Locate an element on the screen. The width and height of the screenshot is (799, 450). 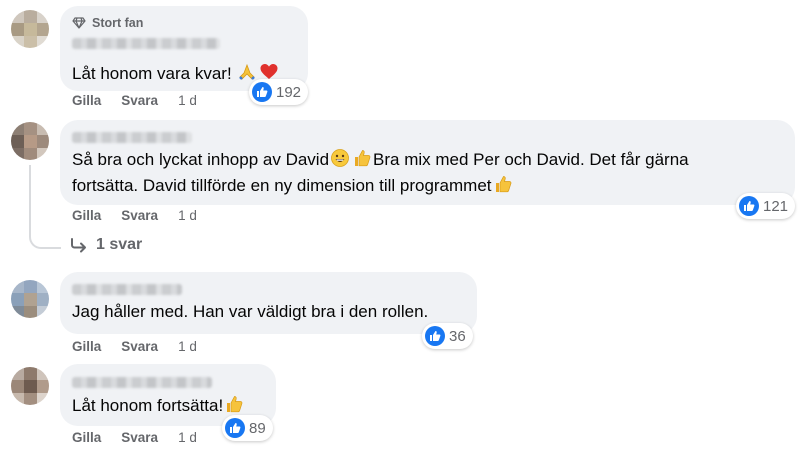
reaction-count: 121 is located at coordinates (766, 206).